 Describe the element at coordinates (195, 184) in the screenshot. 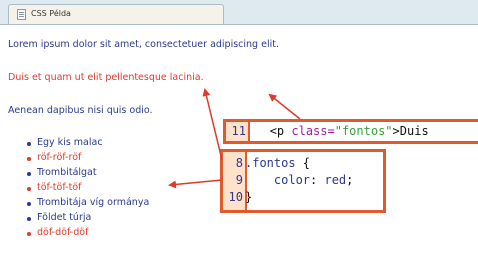

I see `arrow-to-list` at that location.